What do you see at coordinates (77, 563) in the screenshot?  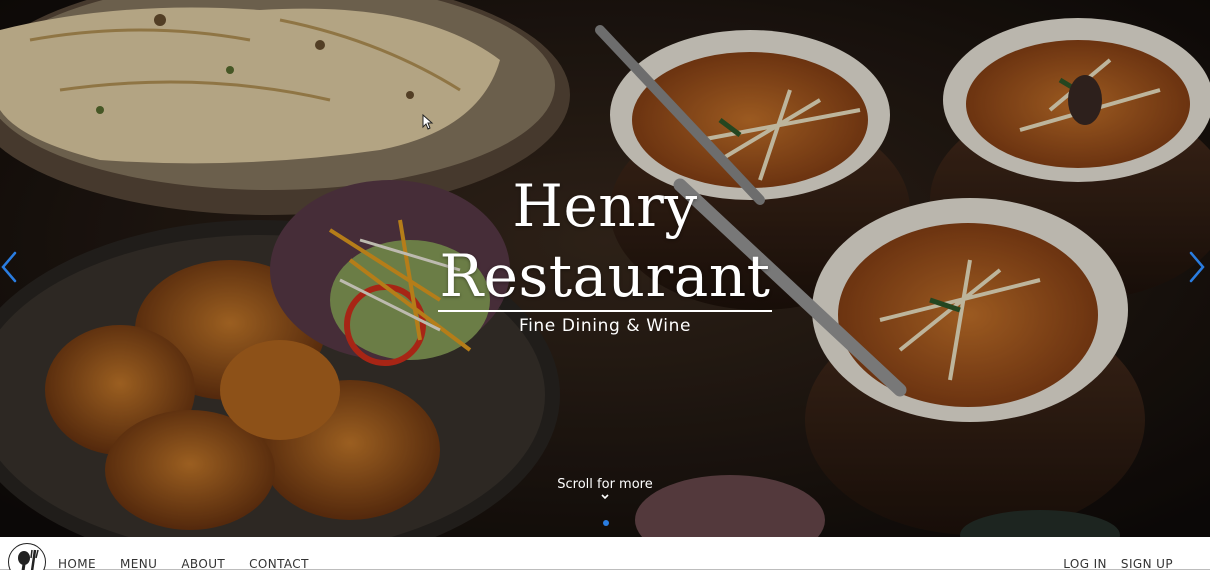 I see `nav-item-home: HOME` at bounding box center [77, 563].